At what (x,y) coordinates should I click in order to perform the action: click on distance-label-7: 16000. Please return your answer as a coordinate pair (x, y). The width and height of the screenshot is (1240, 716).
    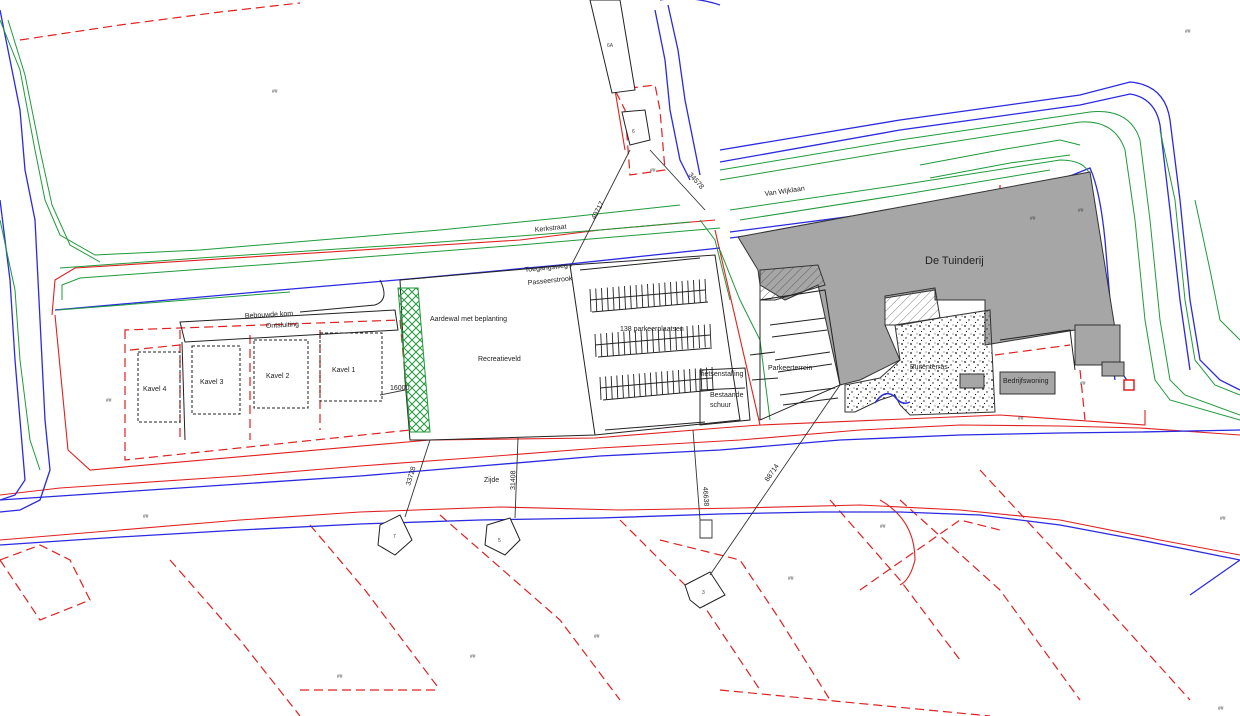
    Looking at the image, I should click on (400, 388).